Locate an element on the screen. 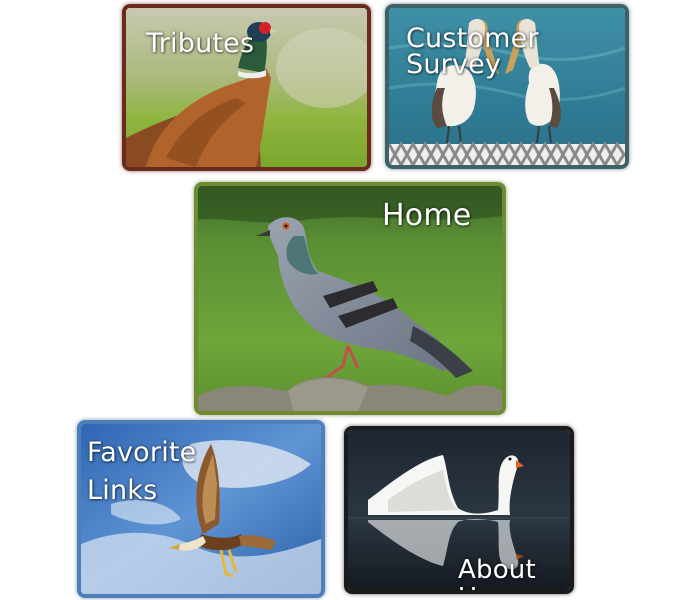 The height and width of the screenshot is (600, 700). customer-survey-nav-tile: Customer Survey is located at coordinates (507, 86).